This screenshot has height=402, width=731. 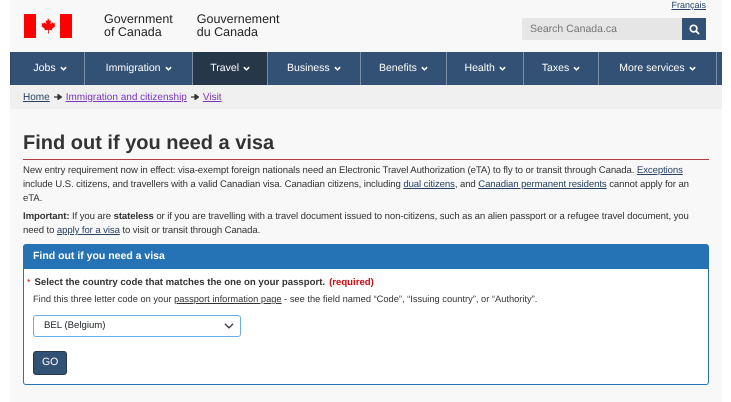 What do you see at coordinates (688, 5) in the screenshot?
I see `language-link: Français` at bounding box center [688, 5].